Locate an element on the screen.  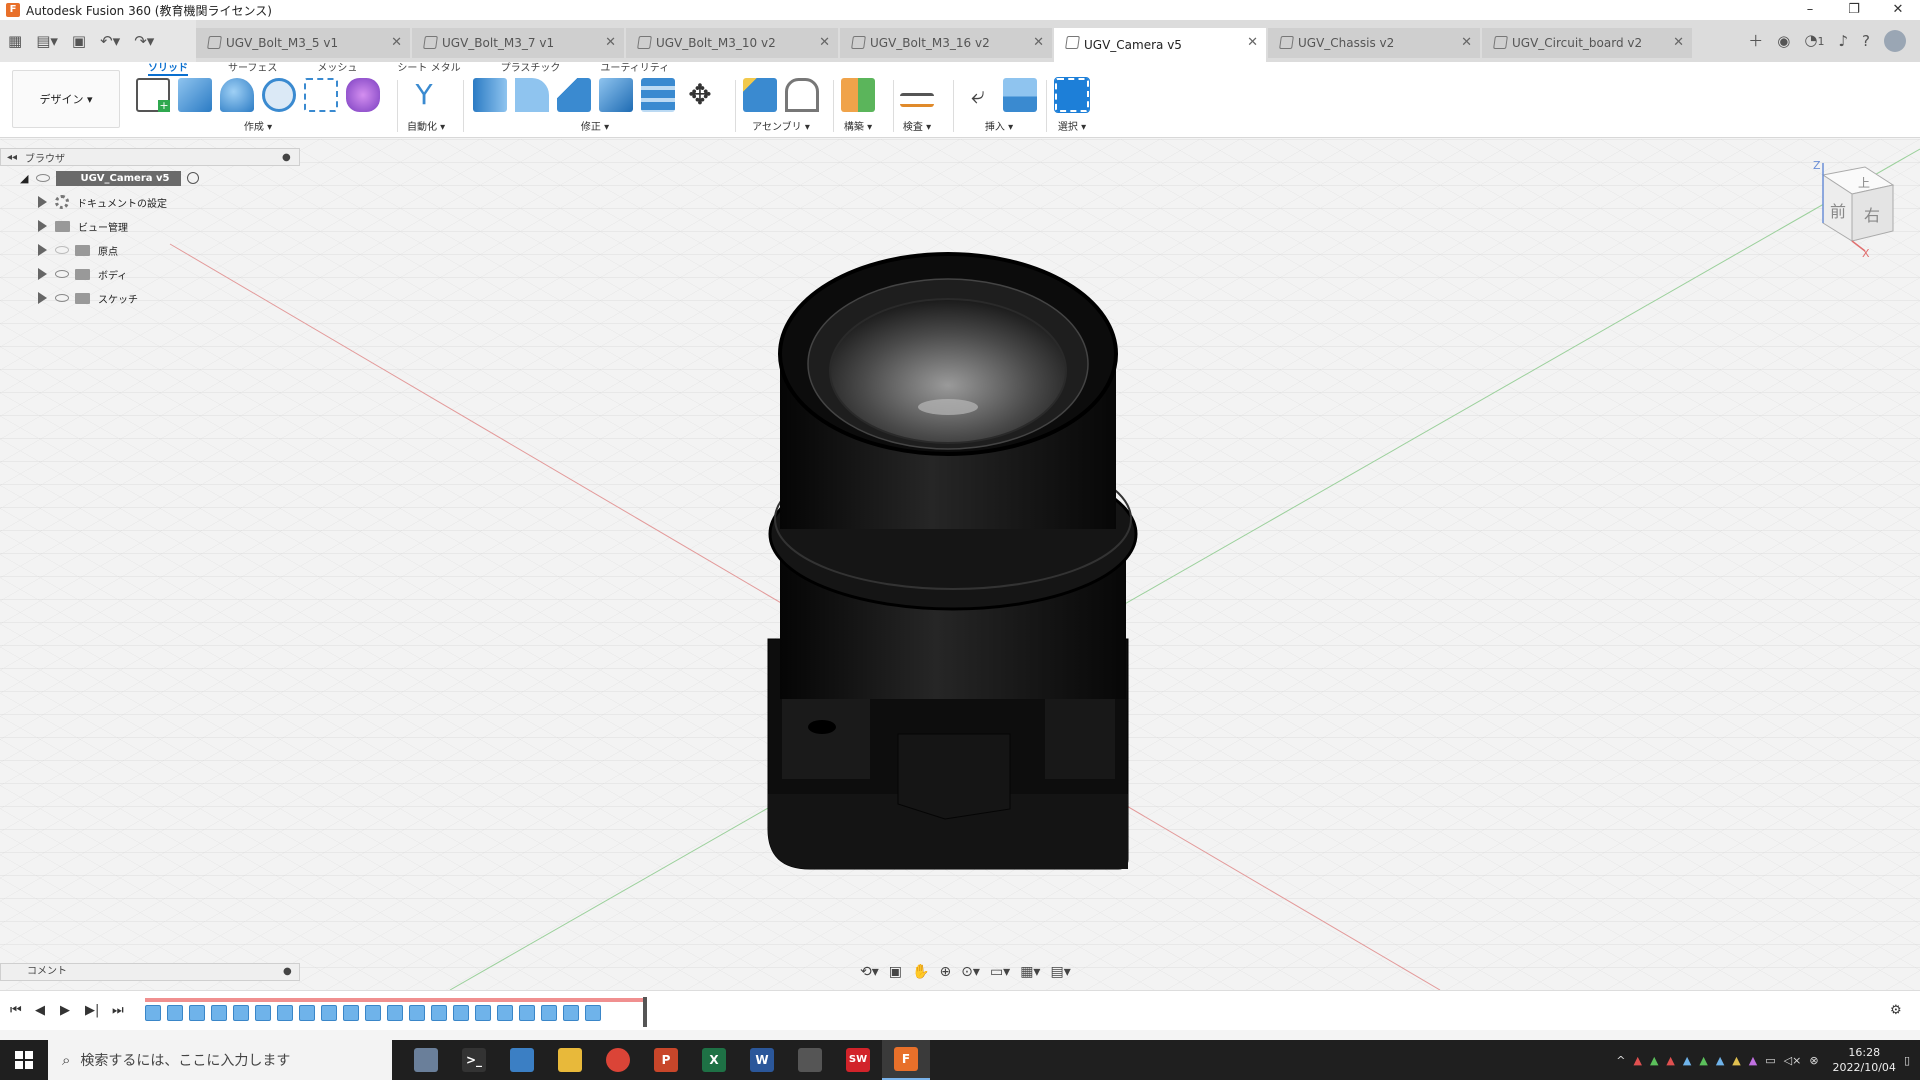
orbit-icon: ⟲▾ is located at coordinates (869, 974).